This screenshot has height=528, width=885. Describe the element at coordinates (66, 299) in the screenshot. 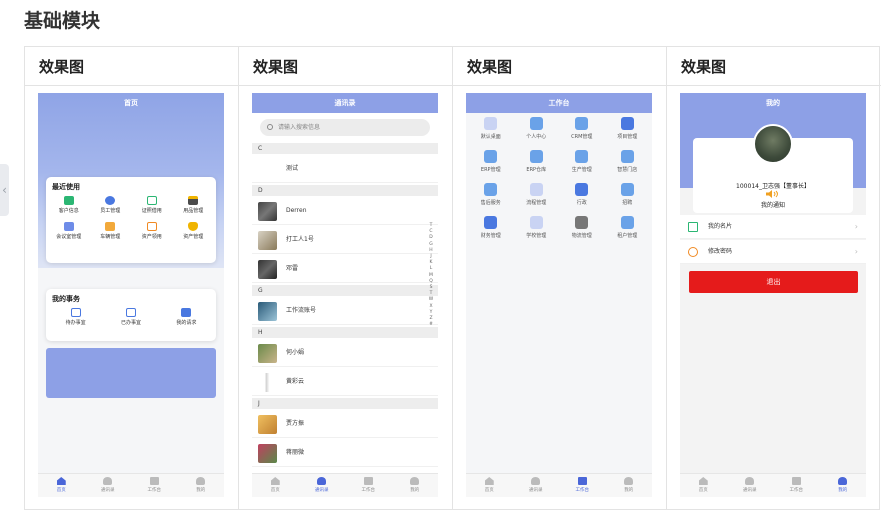

I see `affairs-title: 我的事务` at that location.